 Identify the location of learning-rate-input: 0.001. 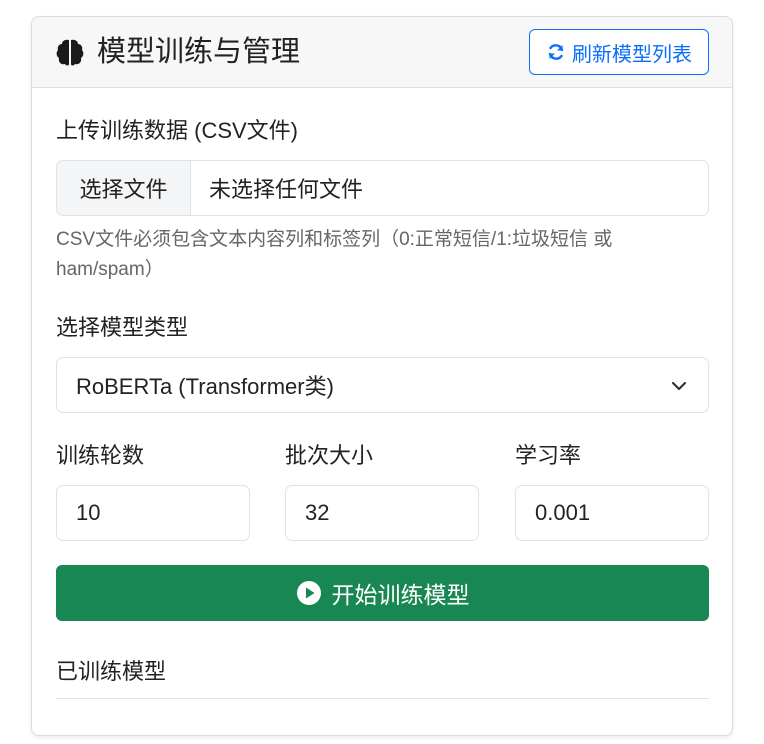
(612, 513).